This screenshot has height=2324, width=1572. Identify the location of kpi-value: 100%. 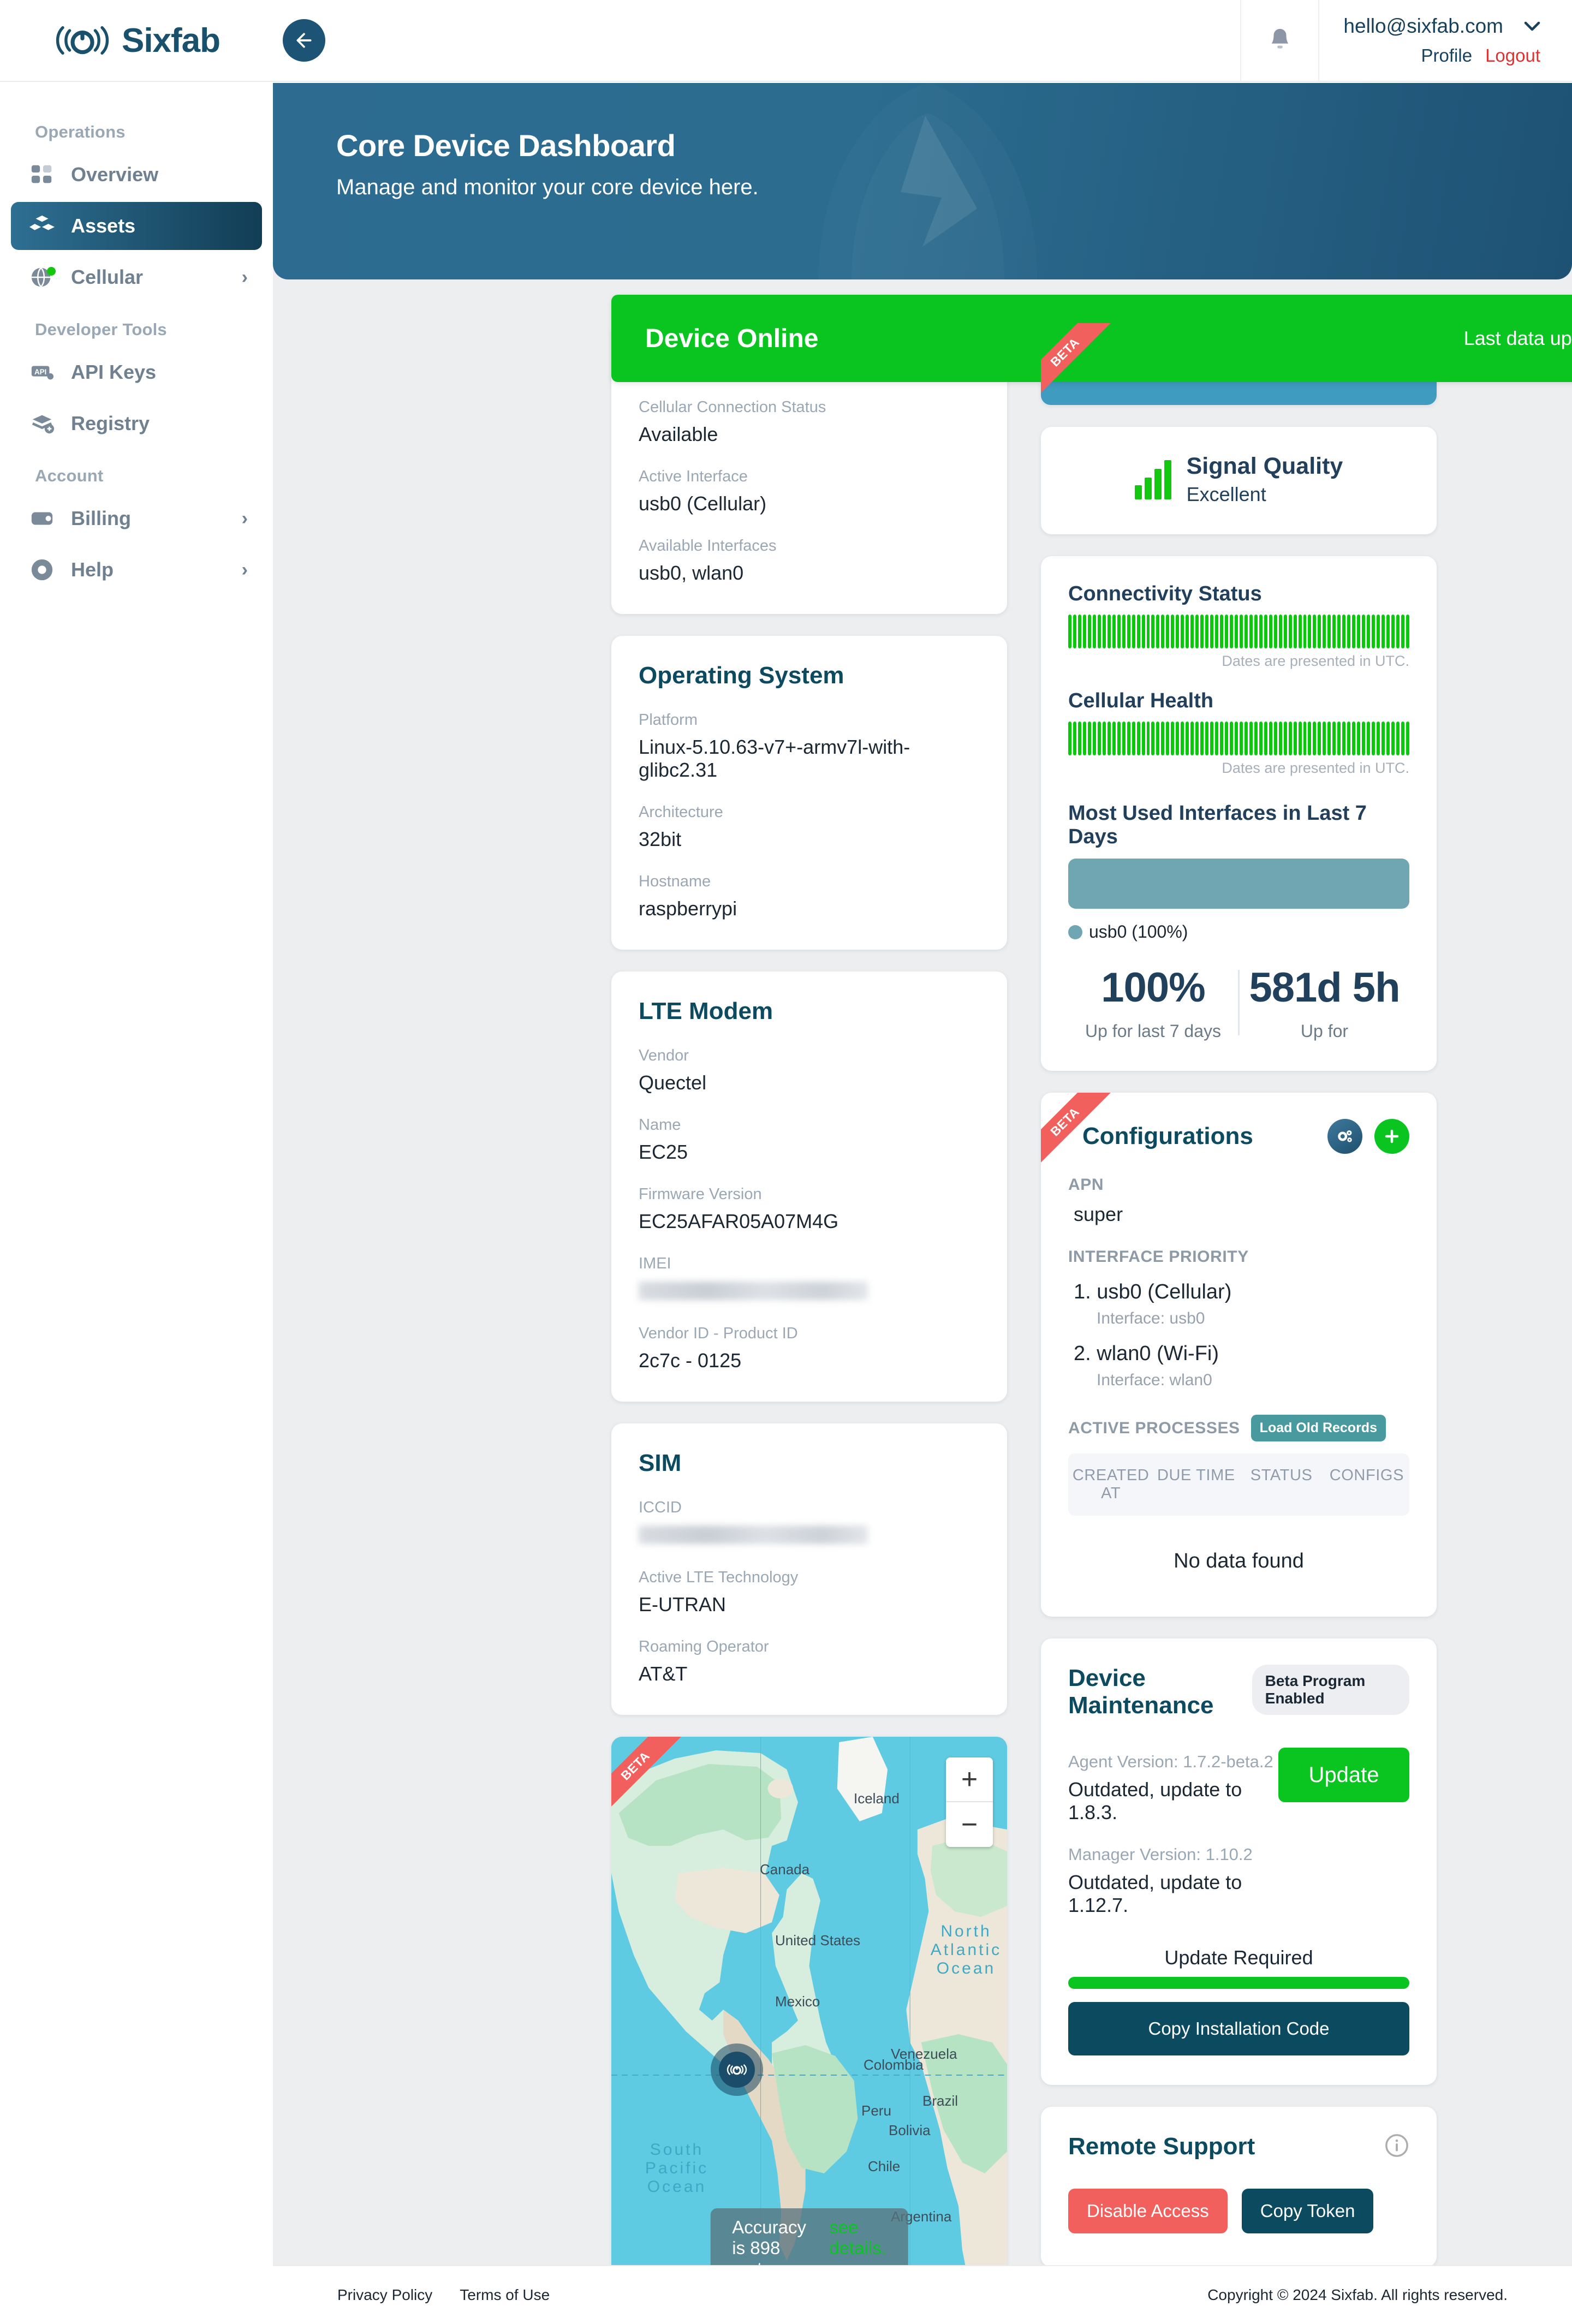
(1153, 987).